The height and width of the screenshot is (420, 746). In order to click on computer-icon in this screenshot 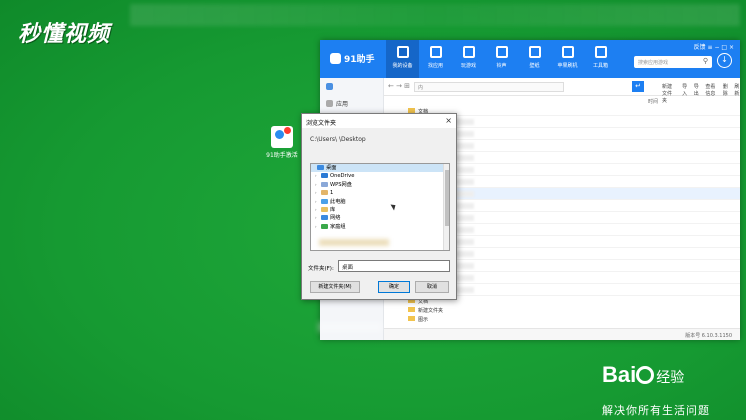, I will do `click(324, 201)`.